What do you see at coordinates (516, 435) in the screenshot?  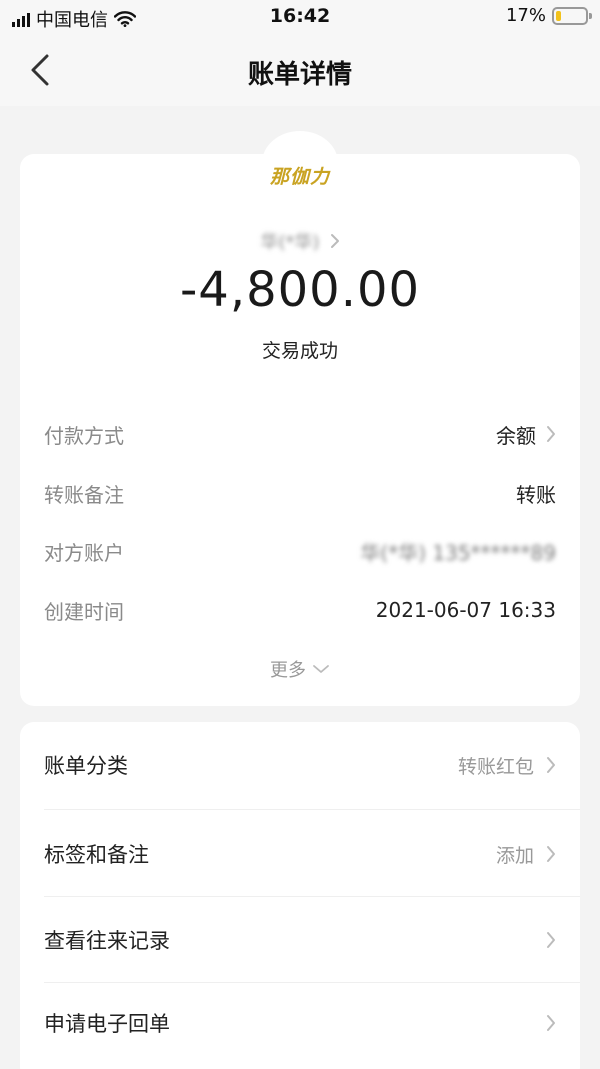 I see `payment-method-value: 余额` at bounding box center [516, 435].